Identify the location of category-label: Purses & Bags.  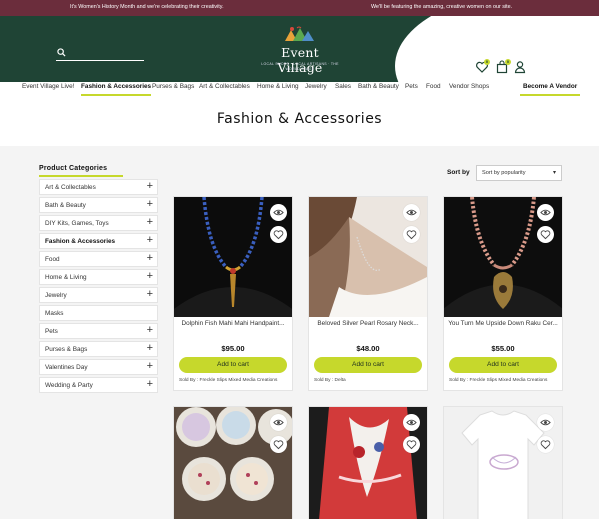
(66, 349).